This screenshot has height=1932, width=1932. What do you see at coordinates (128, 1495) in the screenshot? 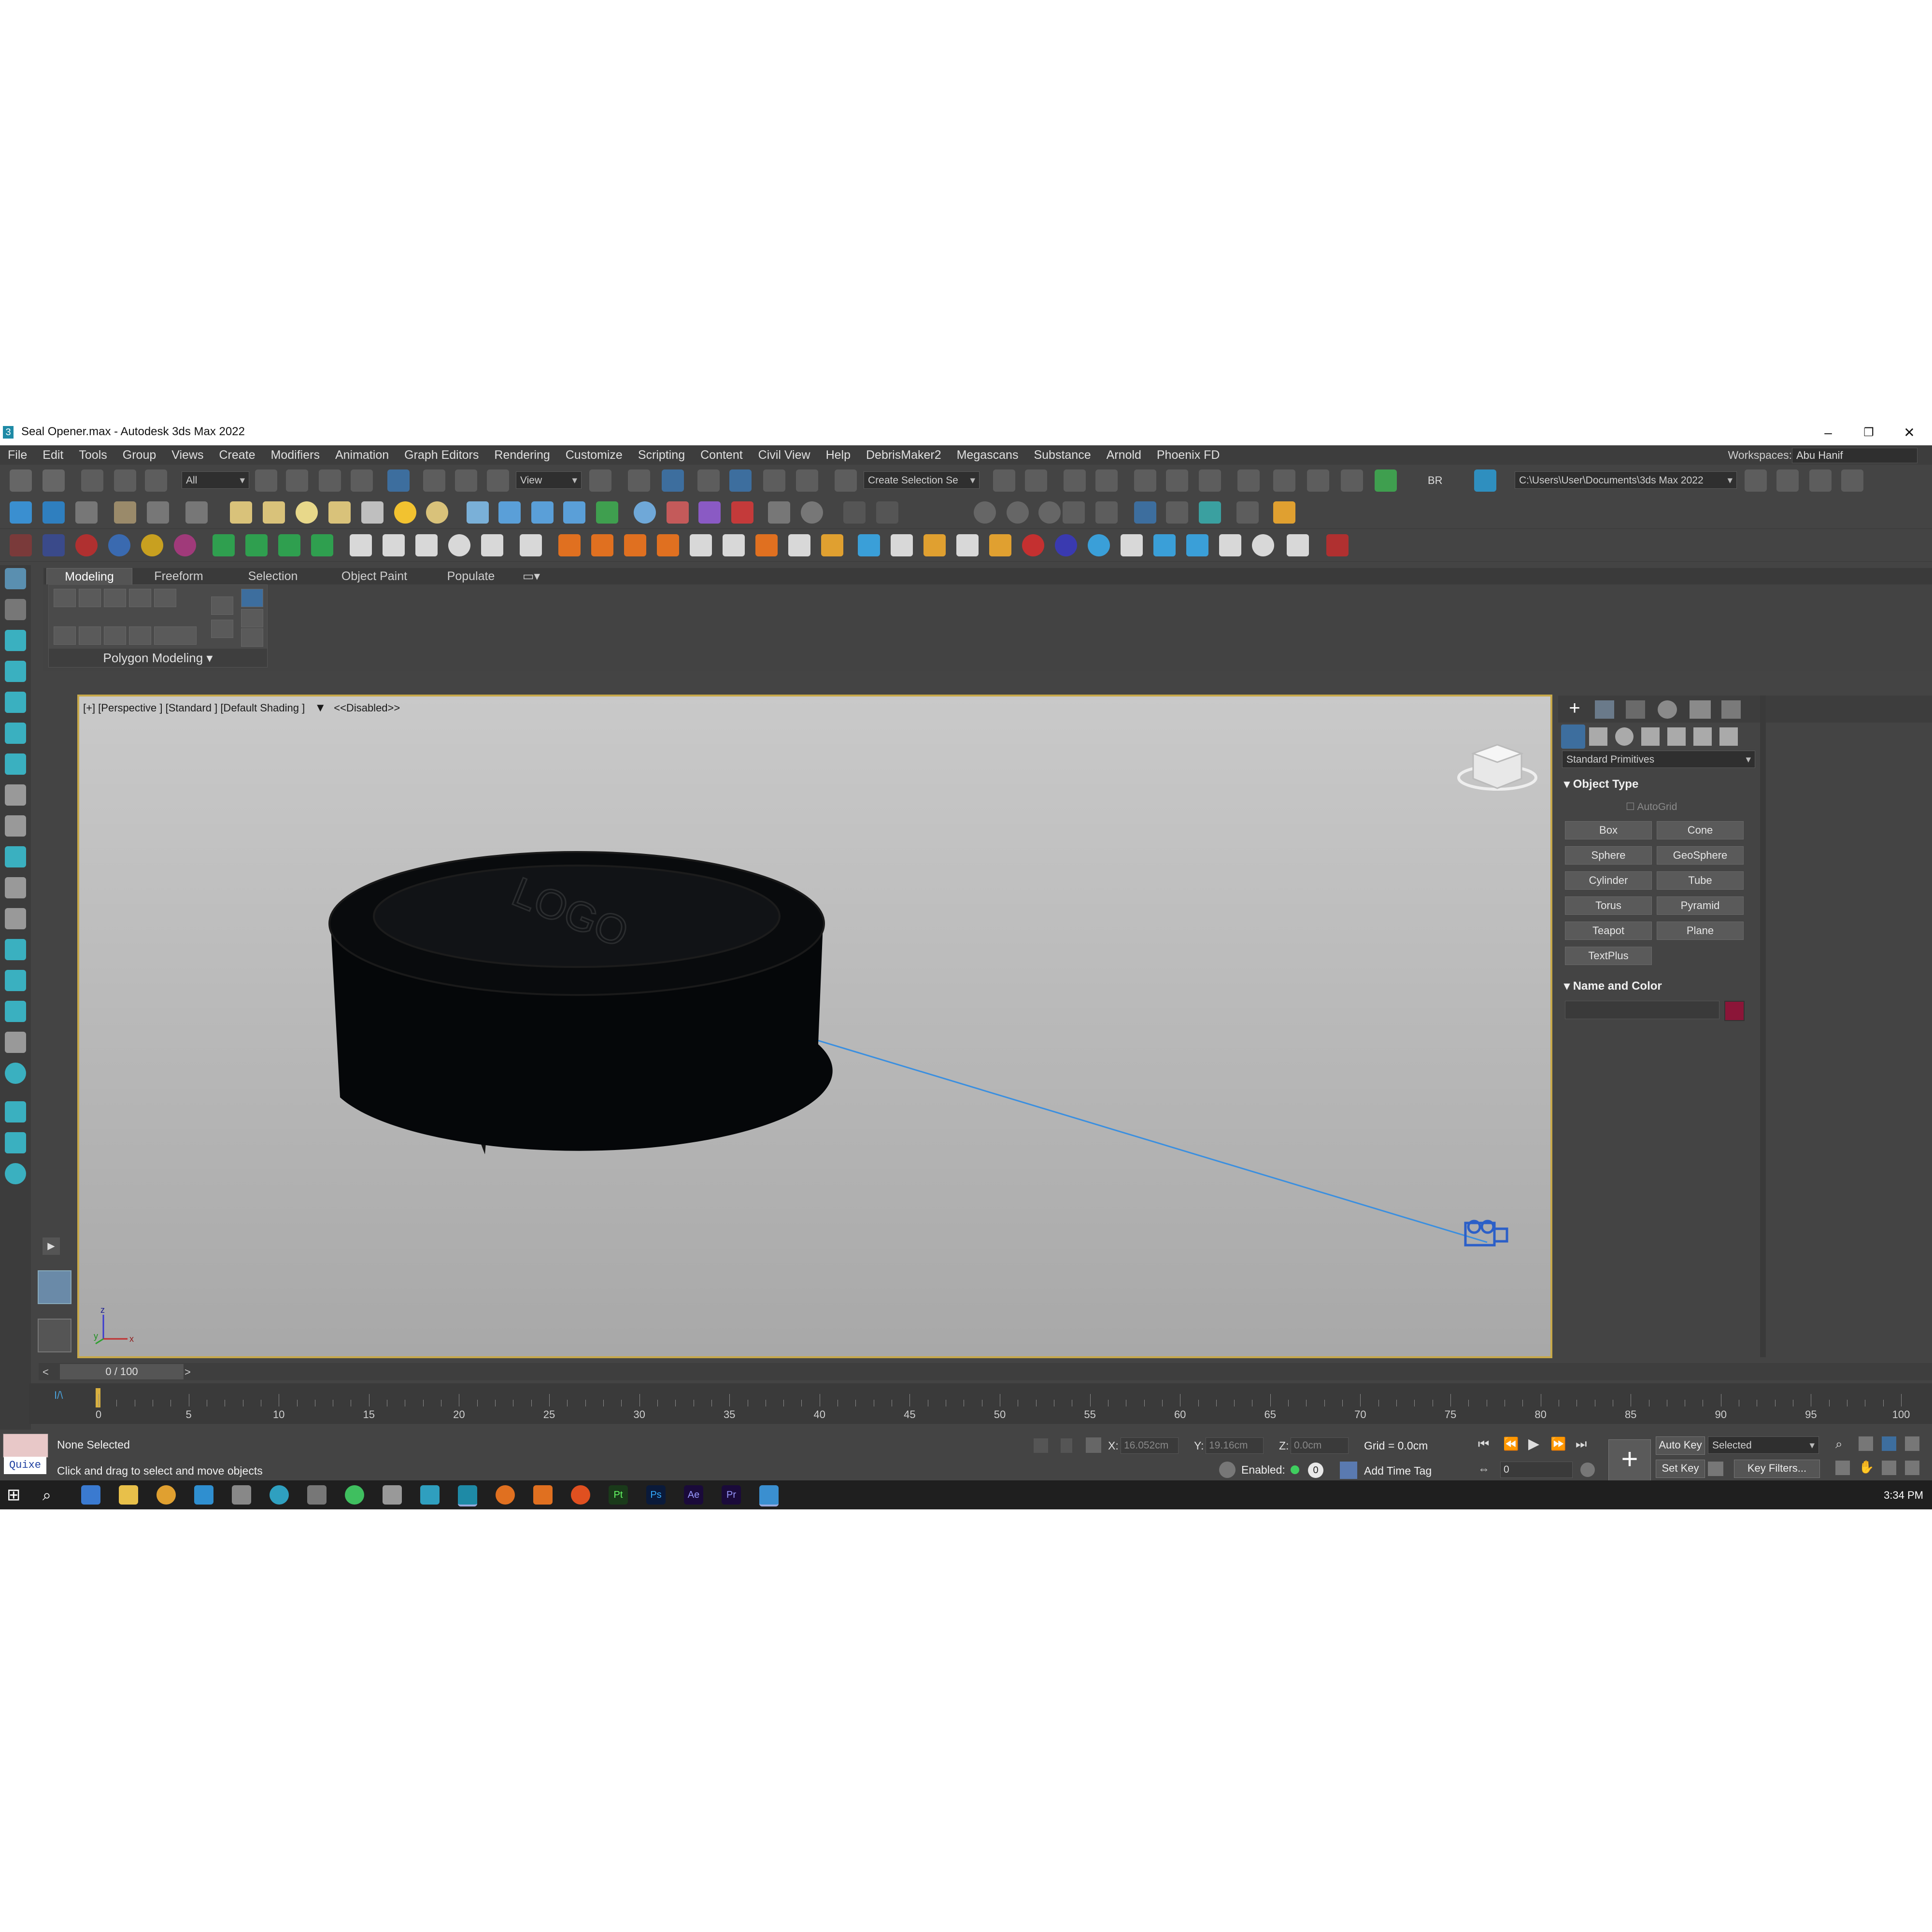
I see `file-explorer-icon` at bounding box center [128, 1495].